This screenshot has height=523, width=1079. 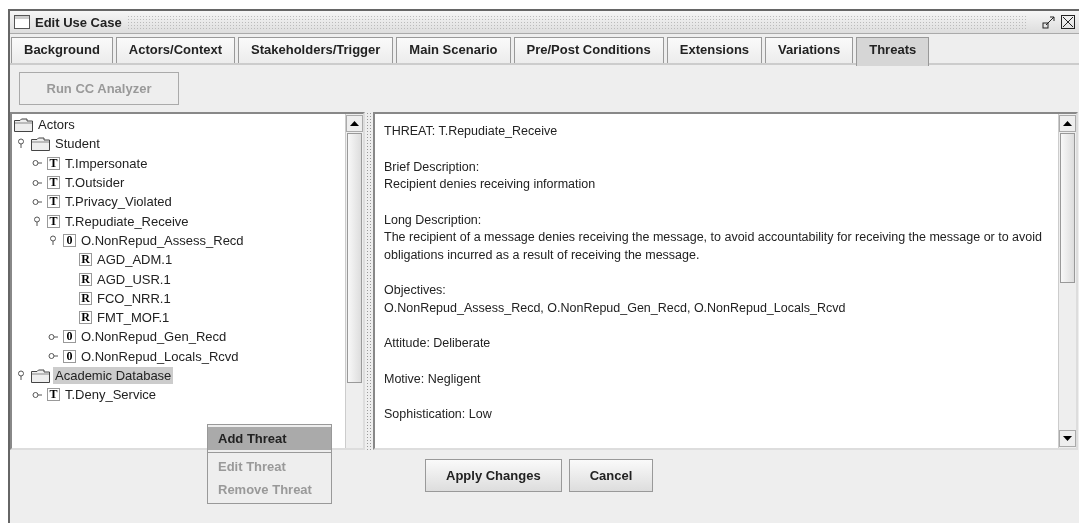 What do you see at coordinates (588, 50) in the screenshot?
I see `tab: Pre/Post Conditions` at bounding box center [588, 50].